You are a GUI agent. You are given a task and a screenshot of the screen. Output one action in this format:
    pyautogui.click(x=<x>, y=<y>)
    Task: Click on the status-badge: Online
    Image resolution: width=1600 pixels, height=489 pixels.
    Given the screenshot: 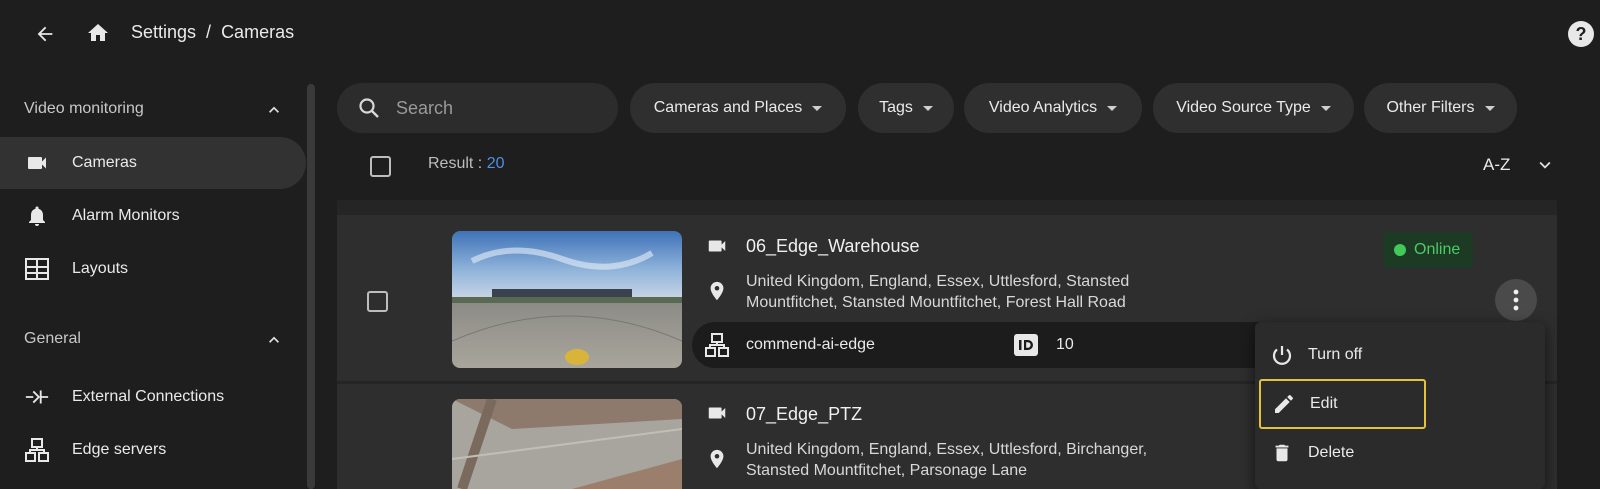 What is the action you would take?
    pyautogui.click(x=1428, y=250)
    